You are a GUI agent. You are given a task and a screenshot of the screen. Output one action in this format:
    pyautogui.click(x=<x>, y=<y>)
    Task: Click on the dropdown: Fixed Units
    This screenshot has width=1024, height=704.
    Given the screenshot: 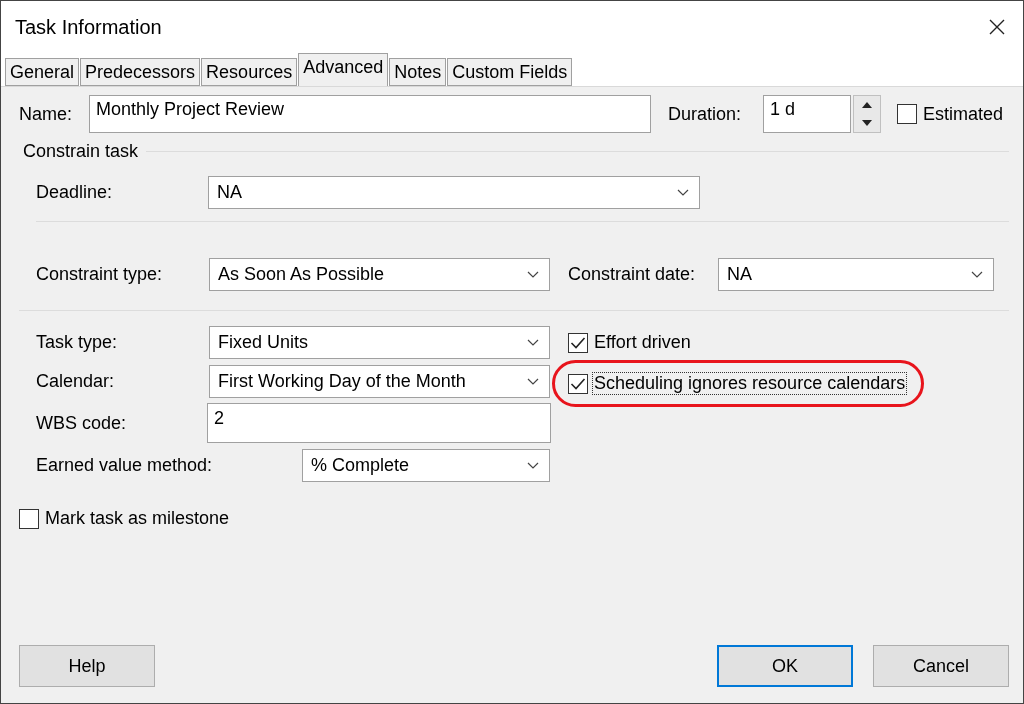 What is the action you would take?
    pyautogui.click(x=379, y=342)
    